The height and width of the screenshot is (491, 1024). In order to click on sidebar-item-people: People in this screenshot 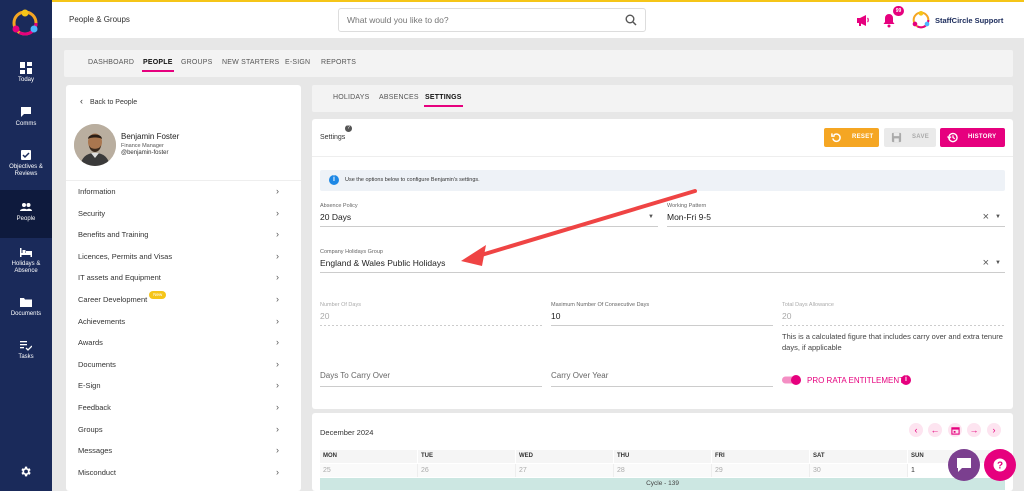, I will do `click(26, 214)`.